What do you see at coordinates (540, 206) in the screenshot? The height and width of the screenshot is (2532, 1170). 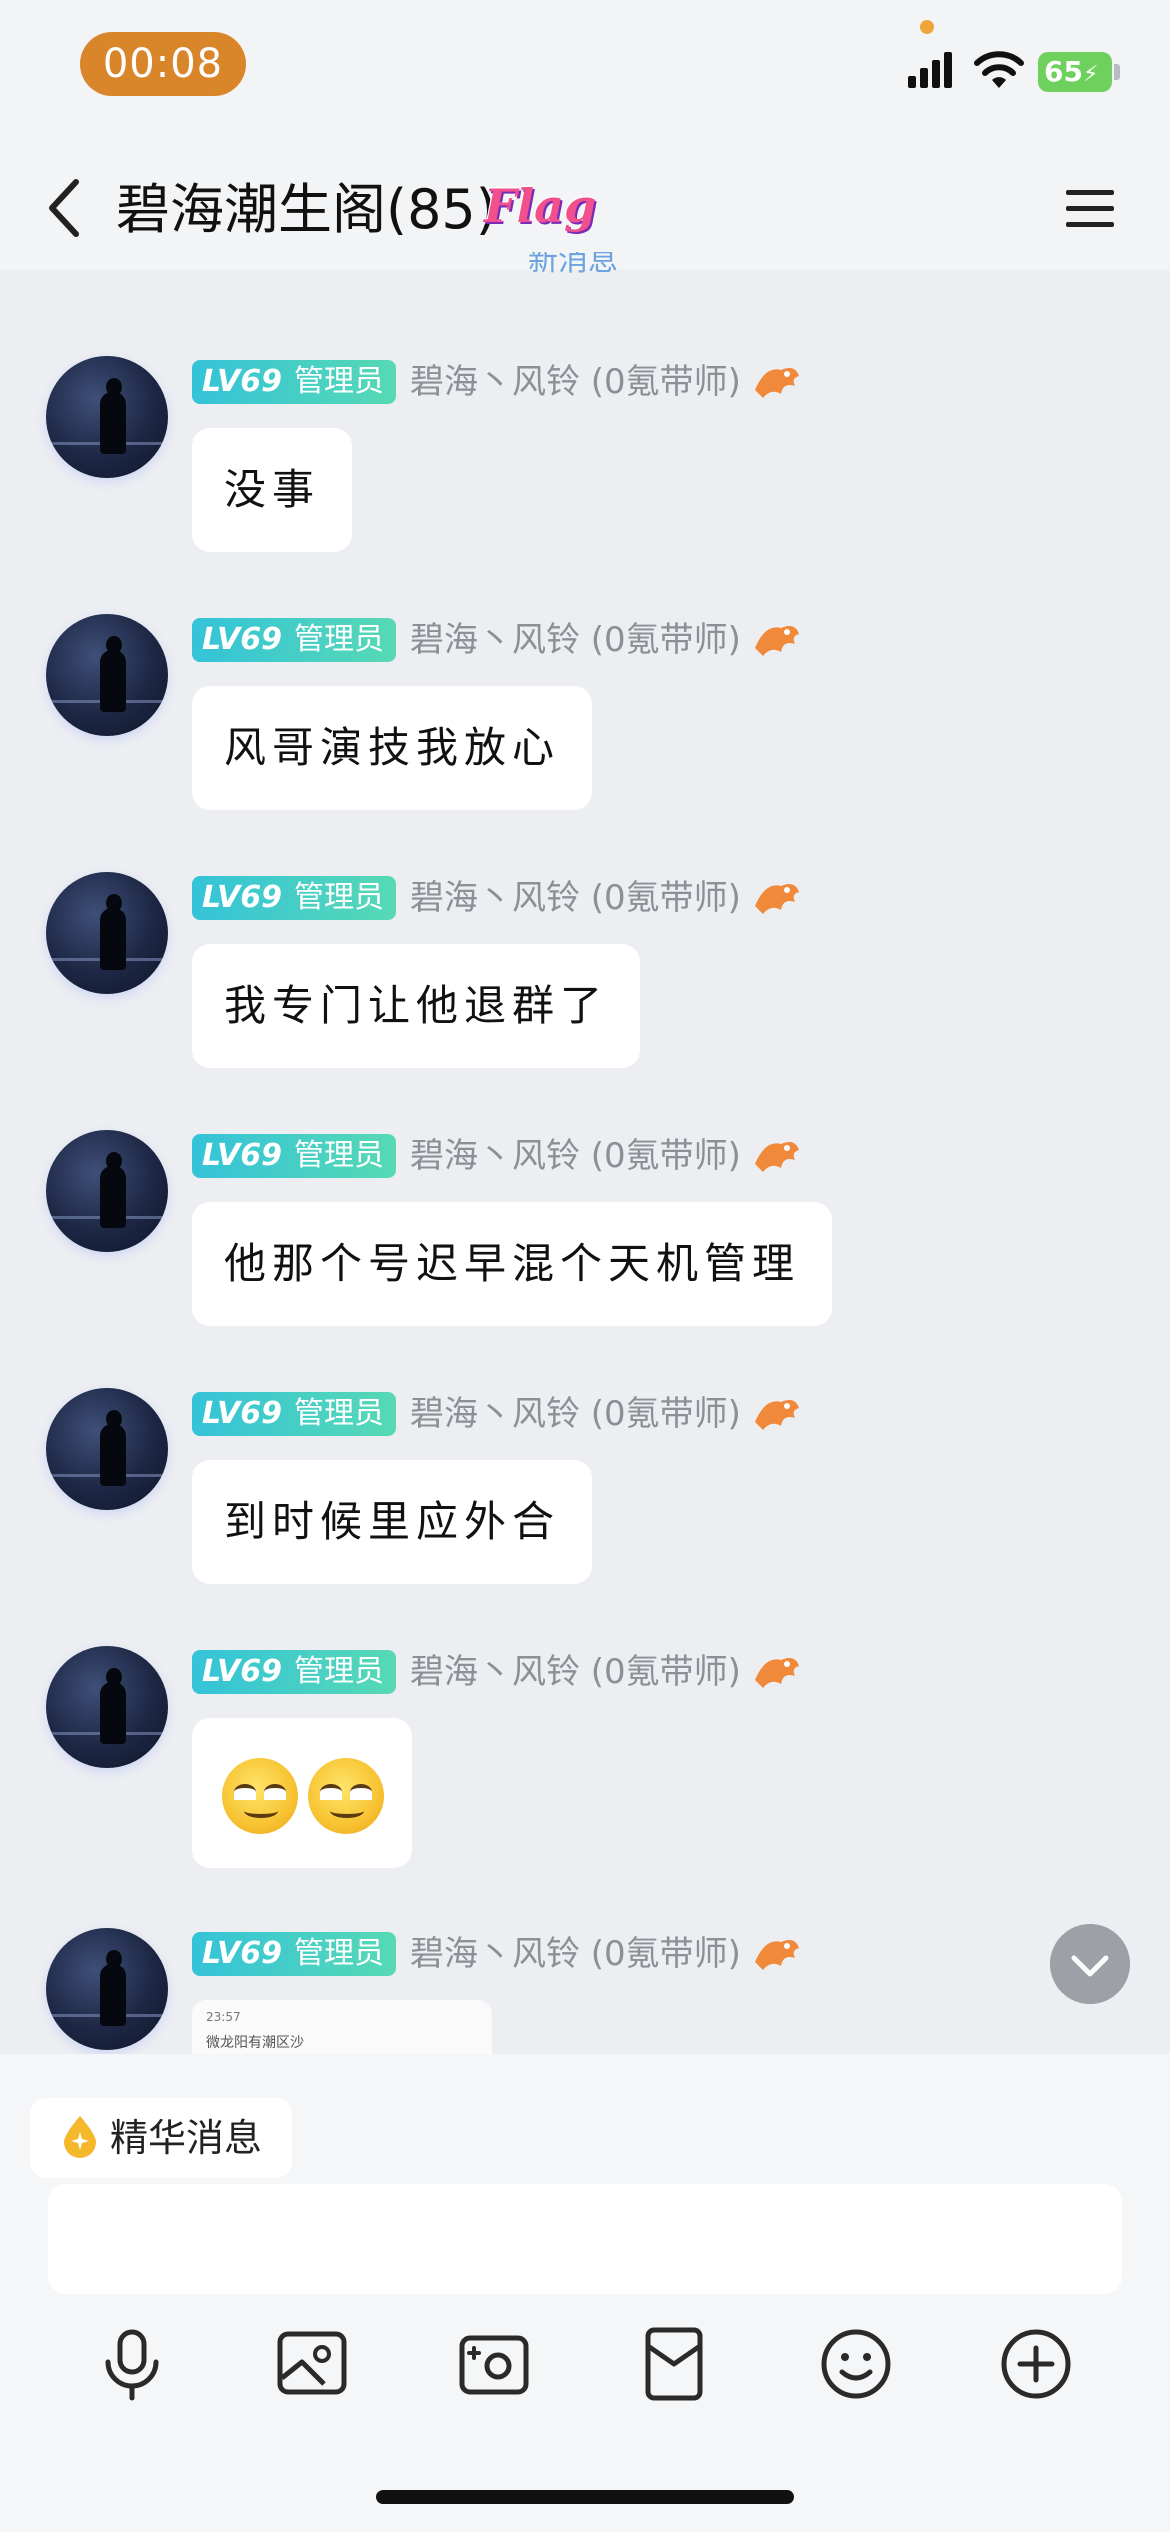 I see `flag-badge: Flag` at bounding box center [540, 206].